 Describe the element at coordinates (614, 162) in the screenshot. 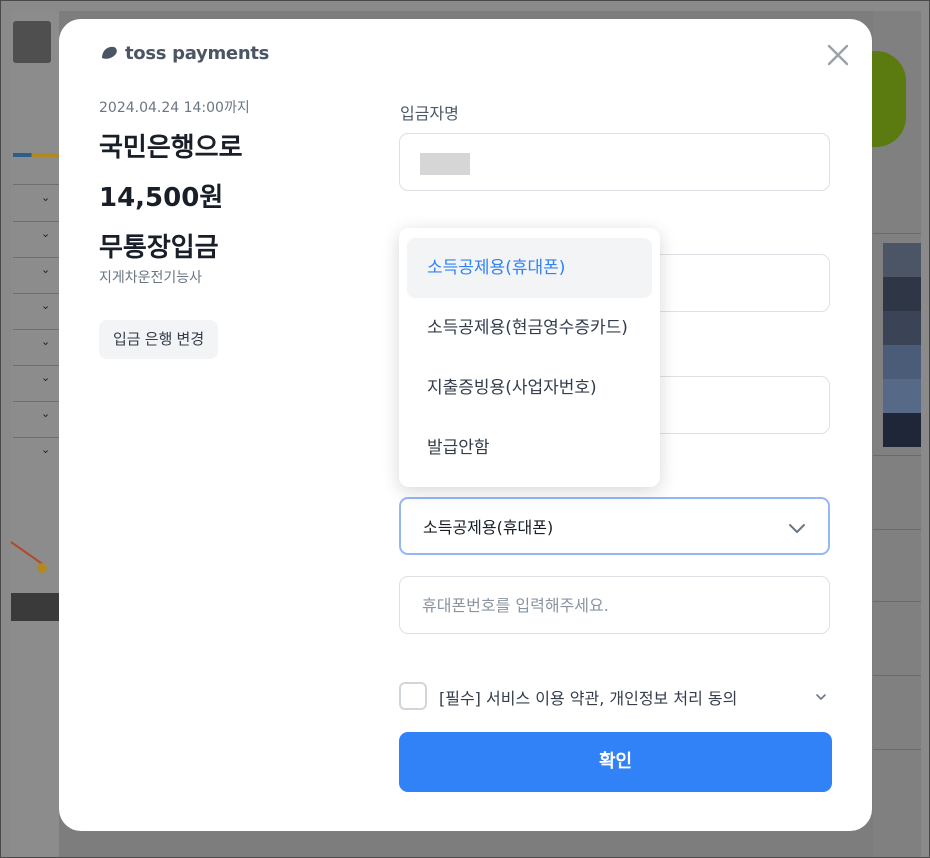

I see `depositor-name-field` at that location.